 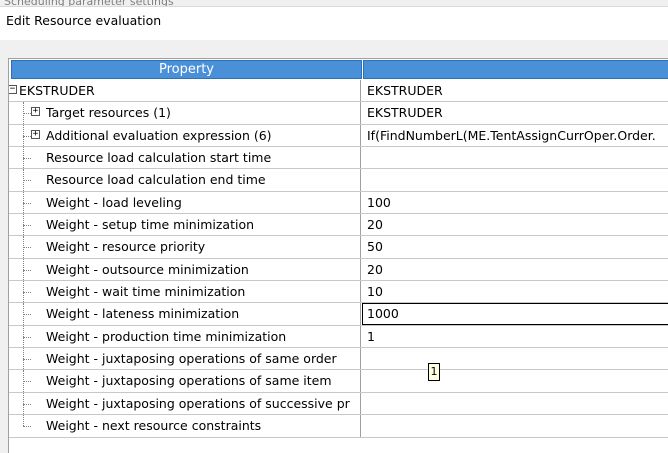 What do you see at coordinates (515, 202) in the screenshot?
I see `value-cell: 100` at bounding box center [515, 202].